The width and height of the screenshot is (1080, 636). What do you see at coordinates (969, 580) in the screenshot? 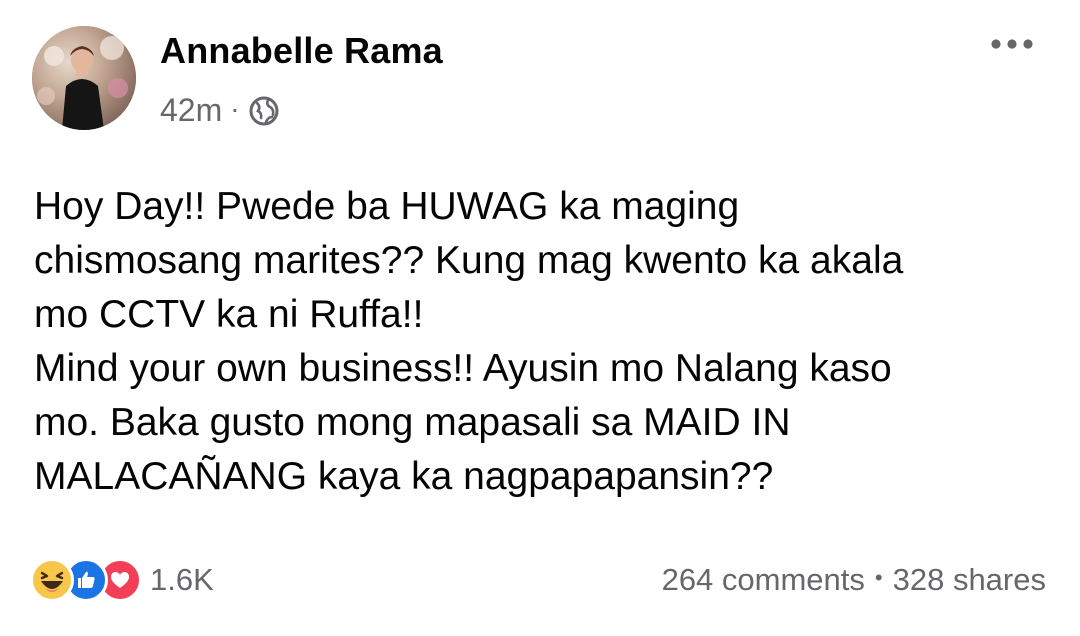
I see `shares-count: 328 shares` at bounding box center [969, 580].